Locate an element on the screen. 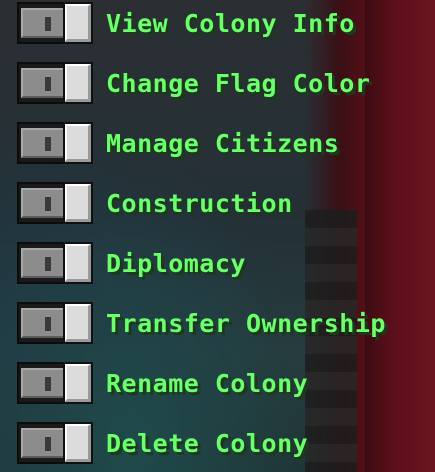 Image resolution: width=435 pixels, height=472 pixels. permission-row-delete-colony: Delete Colony is located at coordinates (162, 443).